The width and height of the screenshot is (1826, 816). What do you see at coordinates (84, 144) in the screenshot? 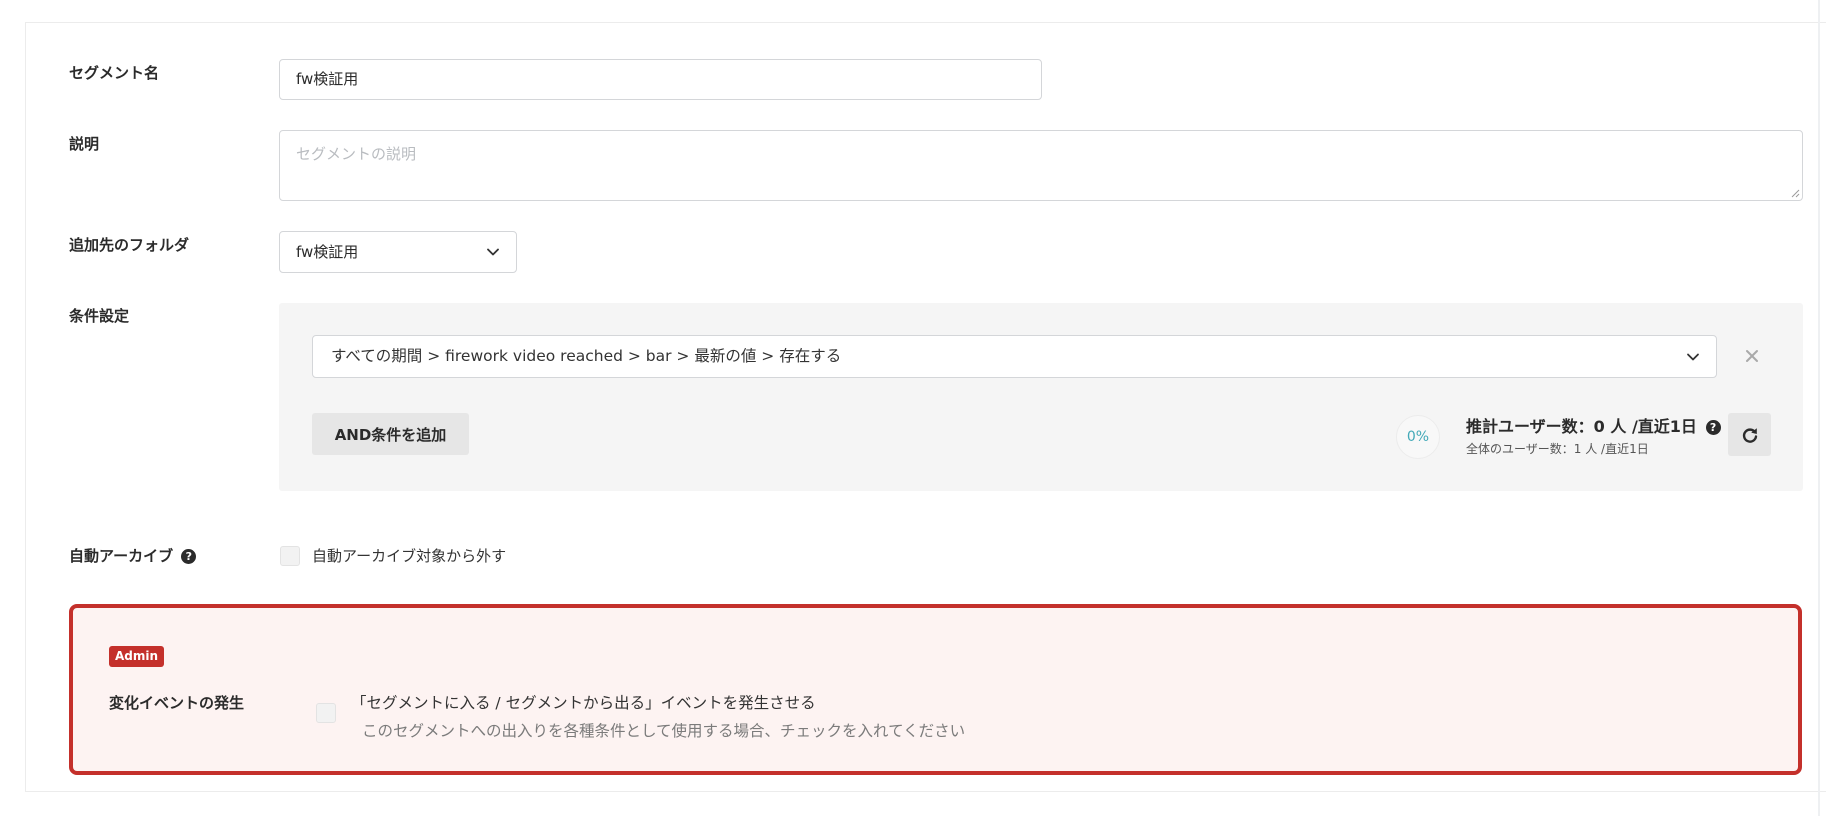
I see `description-label: 説明` at bounding box center [84, 144].